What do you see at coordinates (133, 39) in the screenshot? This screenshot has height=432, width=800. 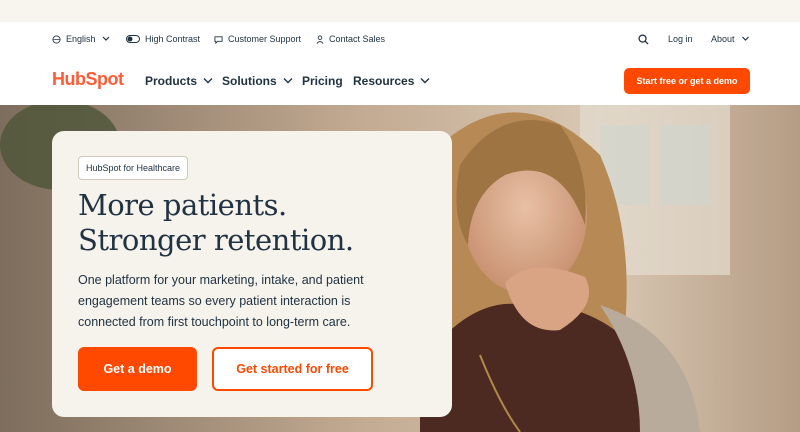 I see `toggle-icon` at bounding box center [133, 39].